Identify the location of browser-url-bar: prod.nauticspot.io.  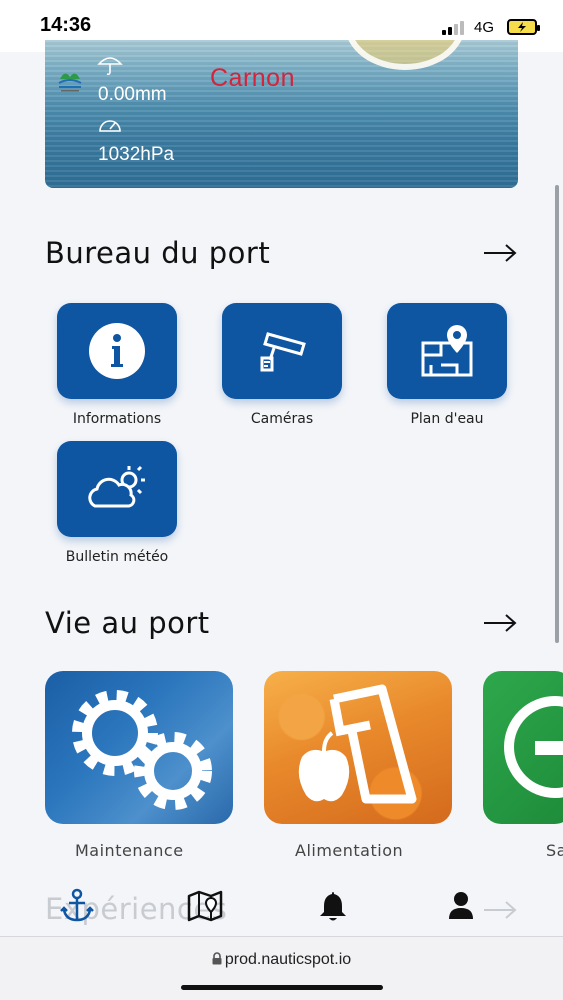
(281, 968).